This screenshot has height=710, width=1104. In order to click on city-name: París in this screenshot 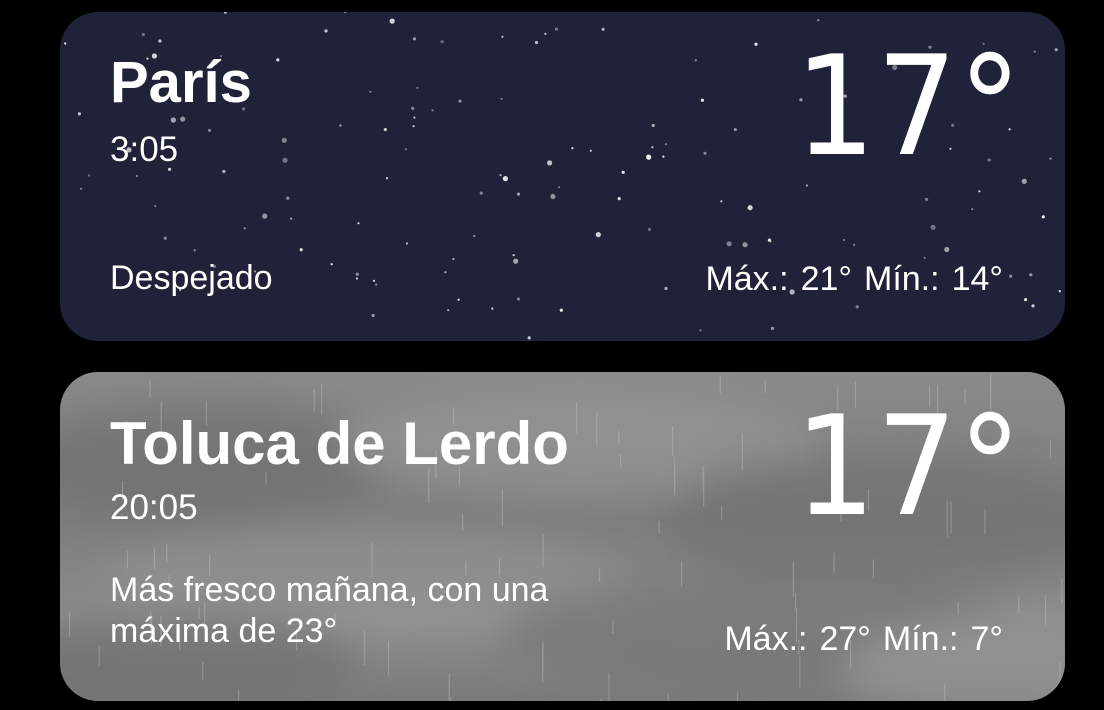, I will do `click(181, 82)`.